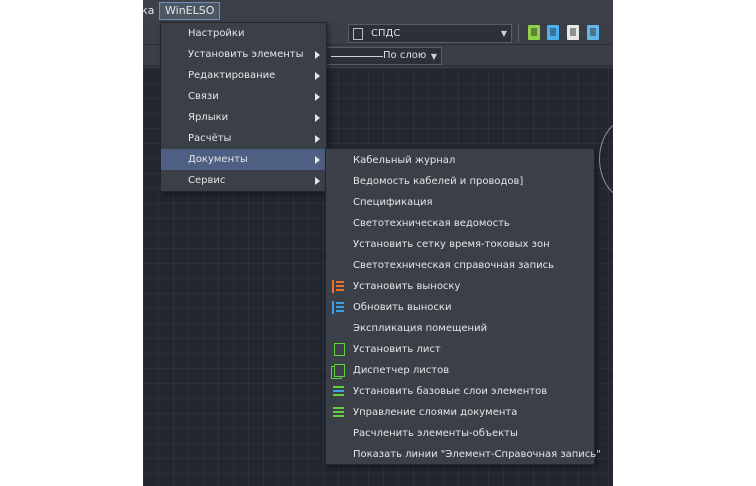 This screenshot has width=756, height=486. I want to click on toolbar-separator, so click(518, 33).